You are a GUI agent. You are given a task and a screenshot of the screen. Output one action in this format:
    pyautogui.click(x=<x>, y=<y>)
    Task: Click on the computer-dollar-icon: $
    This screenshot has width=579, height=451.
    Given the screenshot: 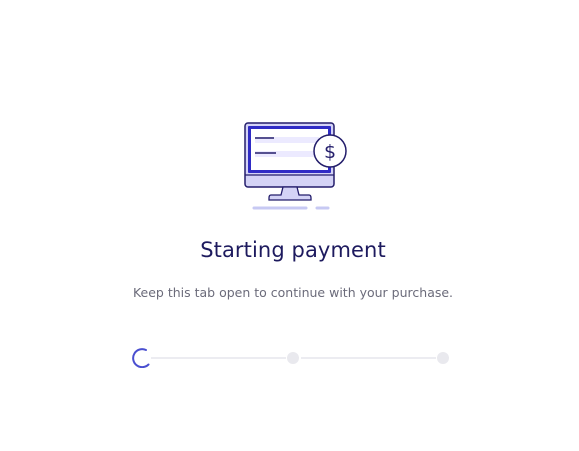 What is the action you would take?
    pyautogui.click(x=296, y=167)
    